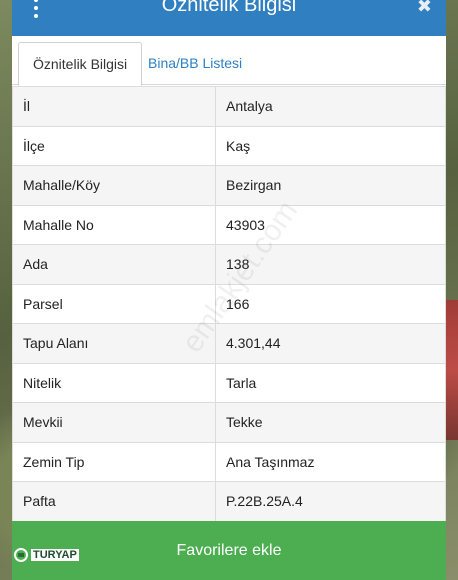 The height and width of the screenshot is (580, 458). I want to click on table-row: Ada 138, so click(229, 264).